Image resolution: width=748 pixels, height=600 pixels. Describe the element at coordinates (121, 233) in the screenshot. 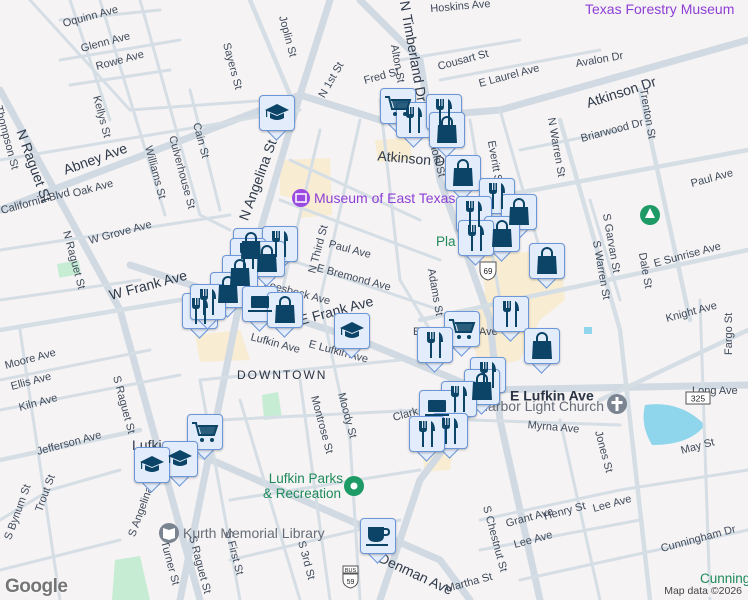

I see `street-label: W Grove Ave` at that location.